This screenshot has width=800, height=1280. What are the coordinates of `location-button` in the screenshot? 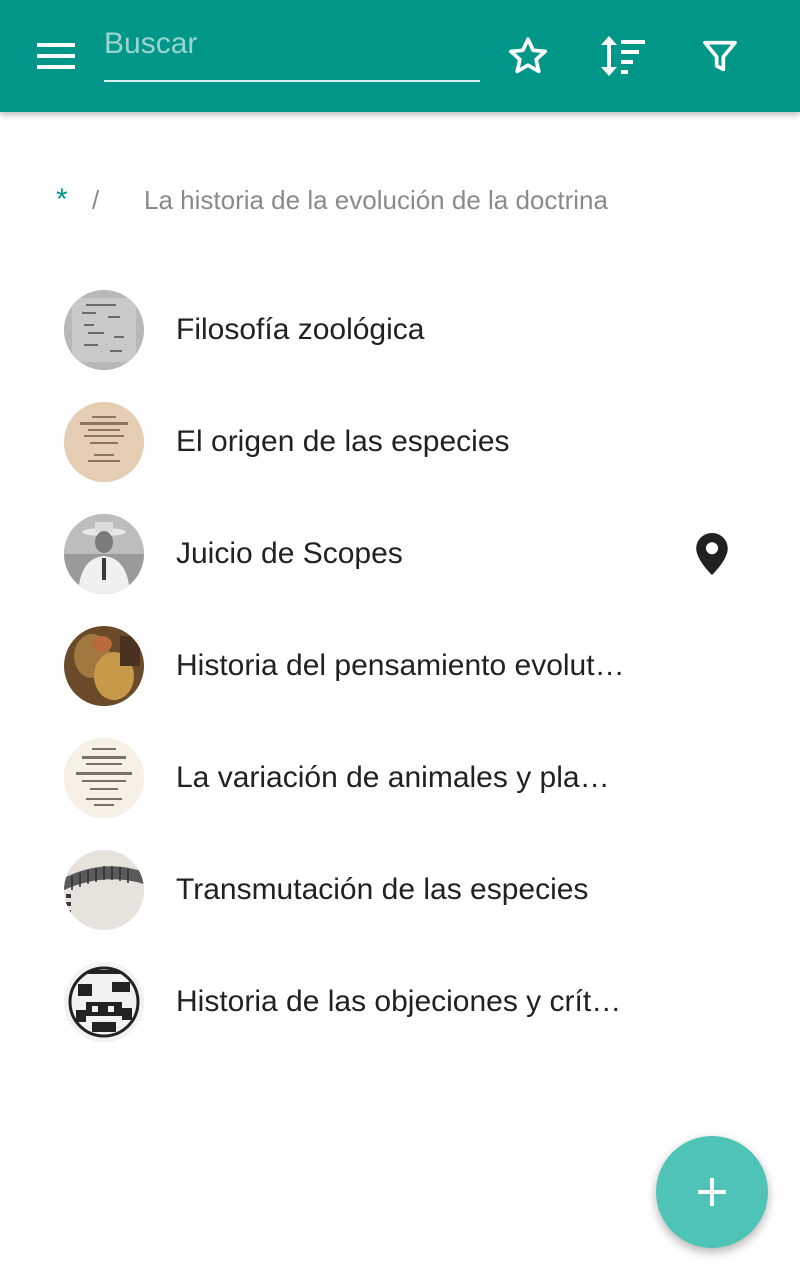 It's located at (712, 554).